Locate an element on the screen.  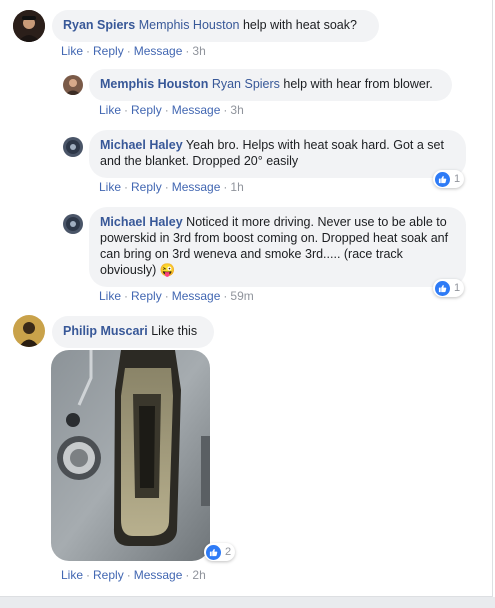
comment-text: Like this is located at coordinates (172, 331).